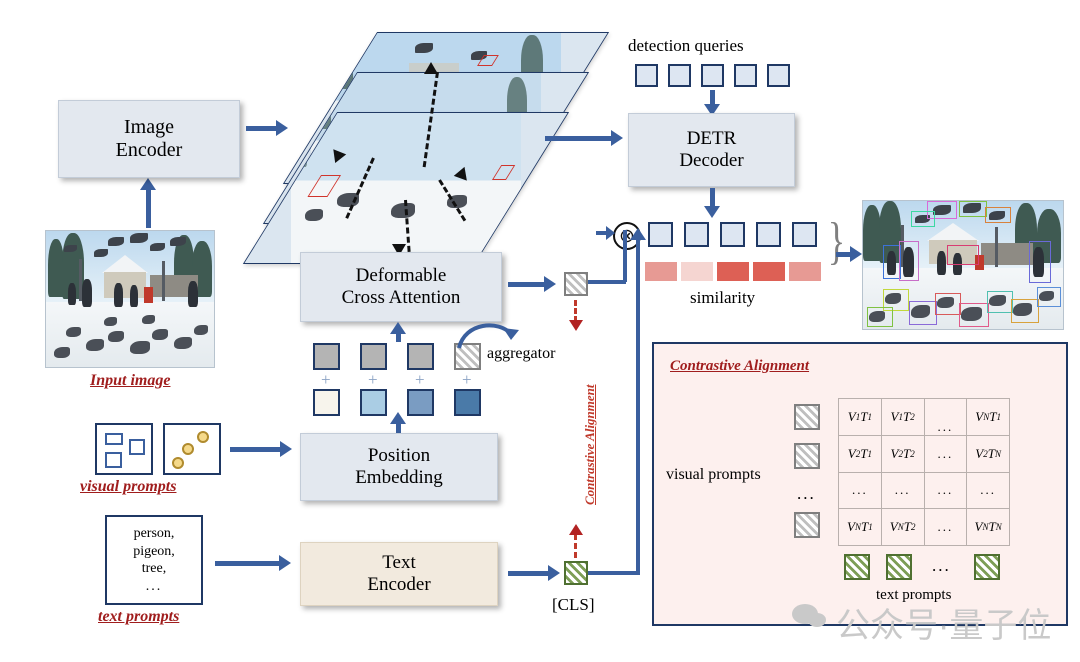 This screenshot has width=1080, height=662. Describe the element at coordinates (128, 486) in the screenshot. I see `visual-prompts-label: visual prompts` at that location.